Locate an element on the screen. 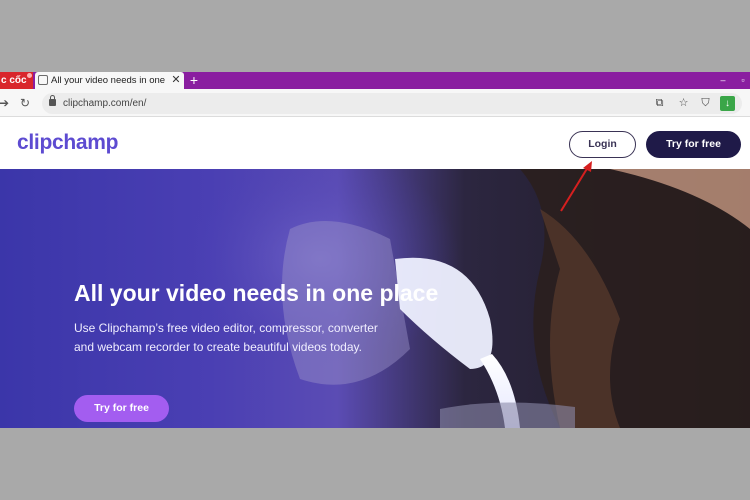 This screenshot has width=750, height=500. minimize-icon: – is located at coordinates (723, 80).